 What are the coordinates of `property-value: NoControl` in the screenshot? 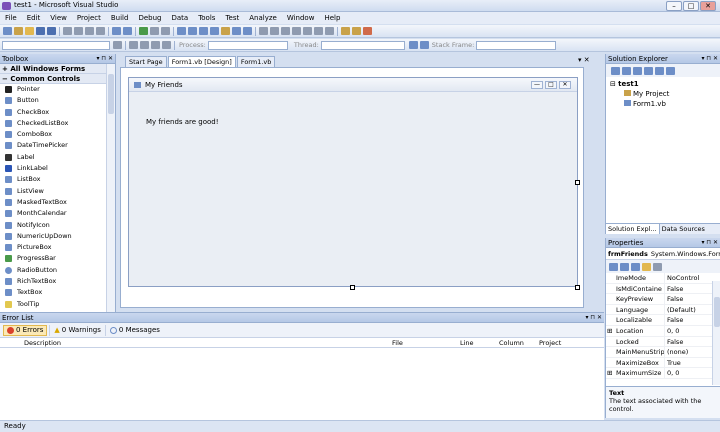 It's located at (687, 278).